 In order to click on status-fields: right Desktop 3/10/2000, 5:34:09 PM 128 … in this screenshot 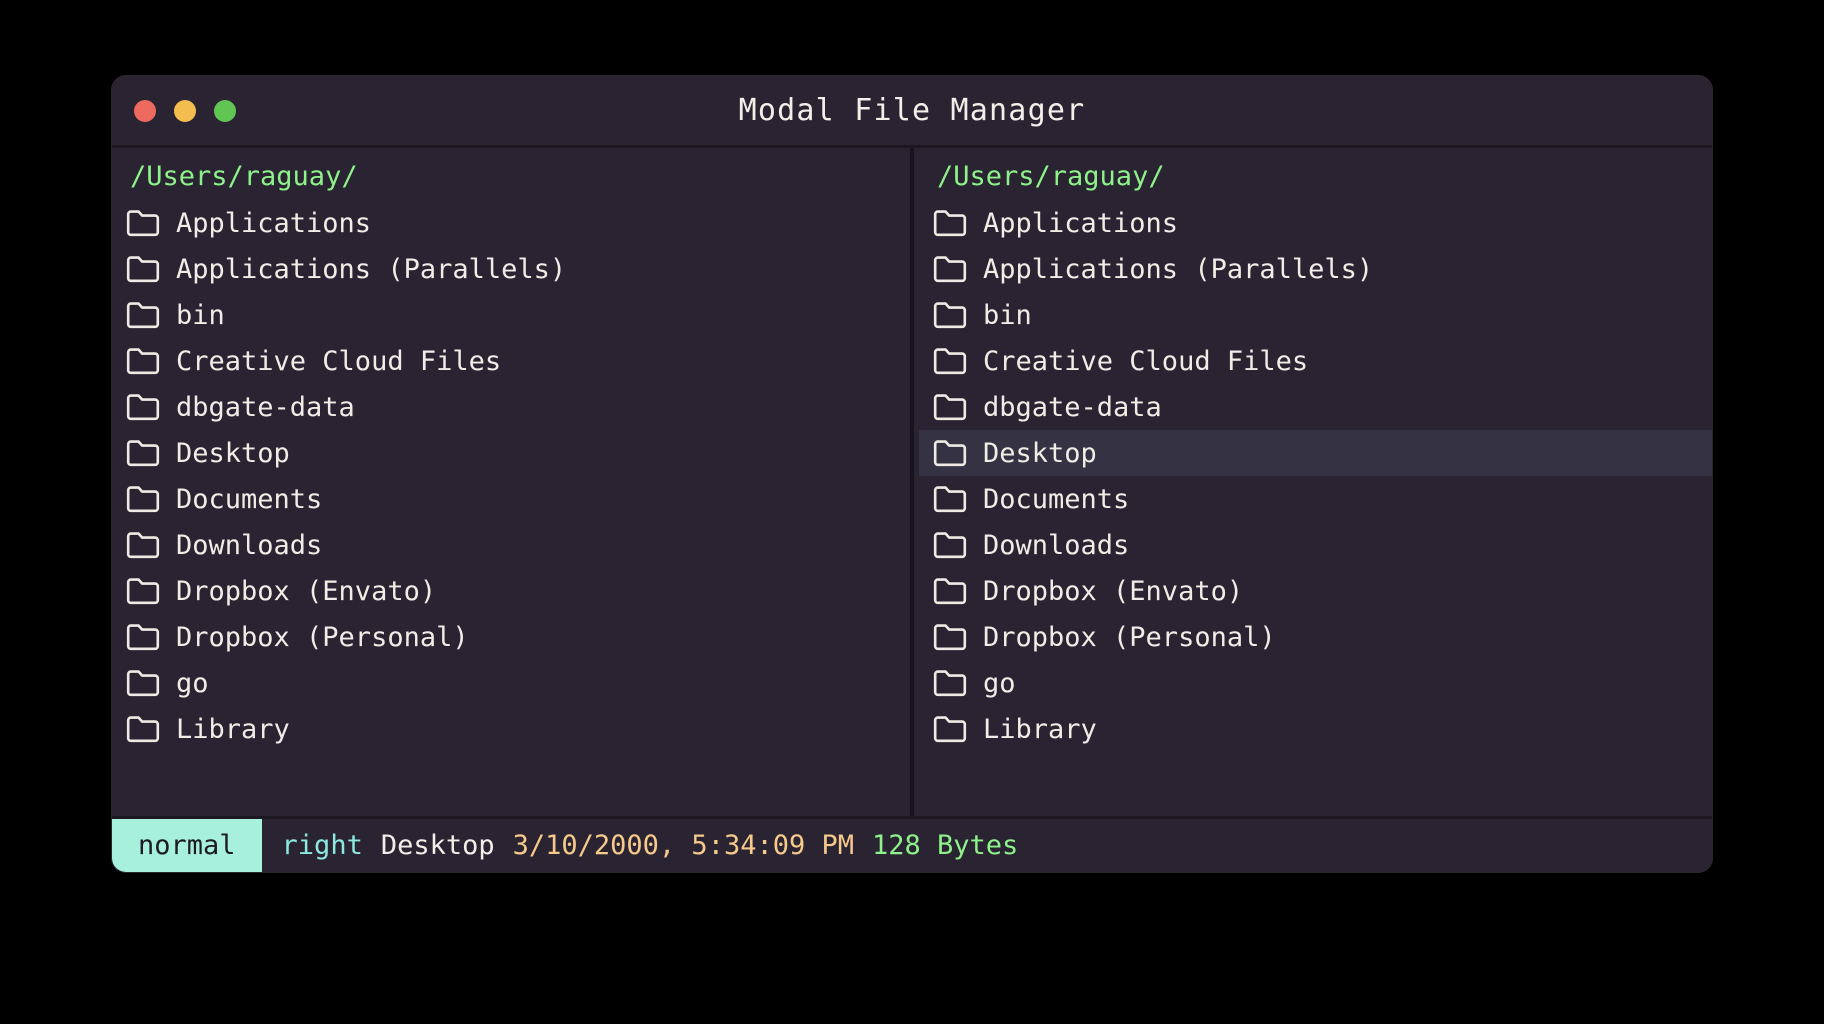, I will do `click(987, 845)`.